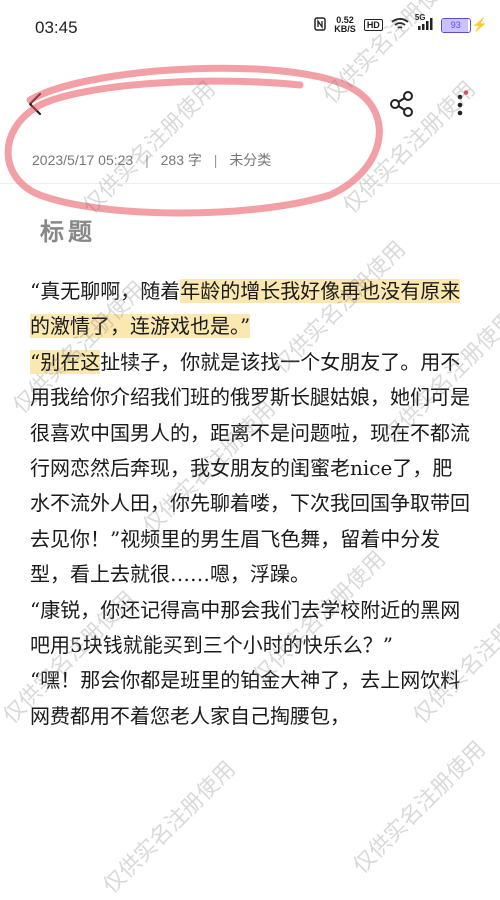  Describe the element at coordinates (250, 309) in the screenshot. I see `body-paragraph: “真无聊啊，随着年龄的增长我好像再也没有原来的激情了，连游戏也是。”` at that location.